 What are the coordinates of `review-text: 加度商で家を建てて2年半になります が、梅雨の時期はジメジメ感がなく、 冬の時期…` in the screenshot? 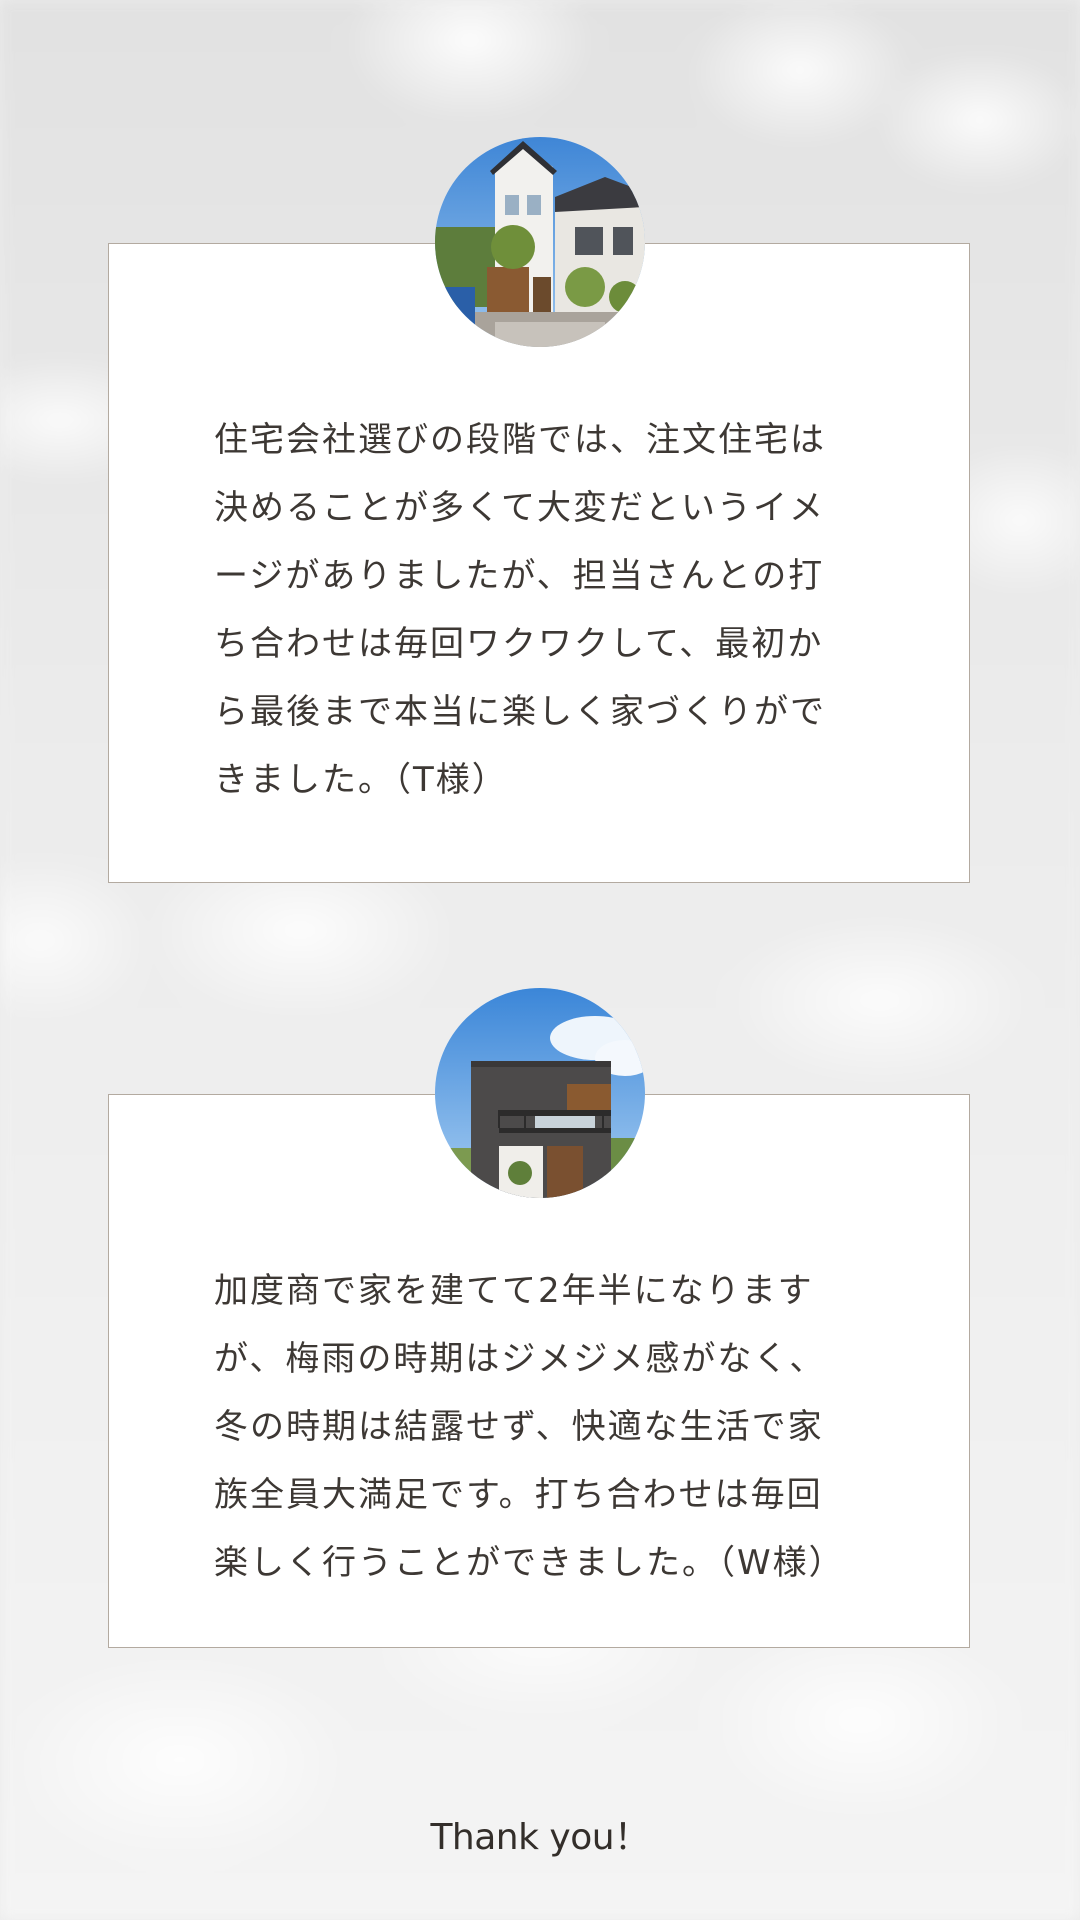 It's located at (529, 1427).